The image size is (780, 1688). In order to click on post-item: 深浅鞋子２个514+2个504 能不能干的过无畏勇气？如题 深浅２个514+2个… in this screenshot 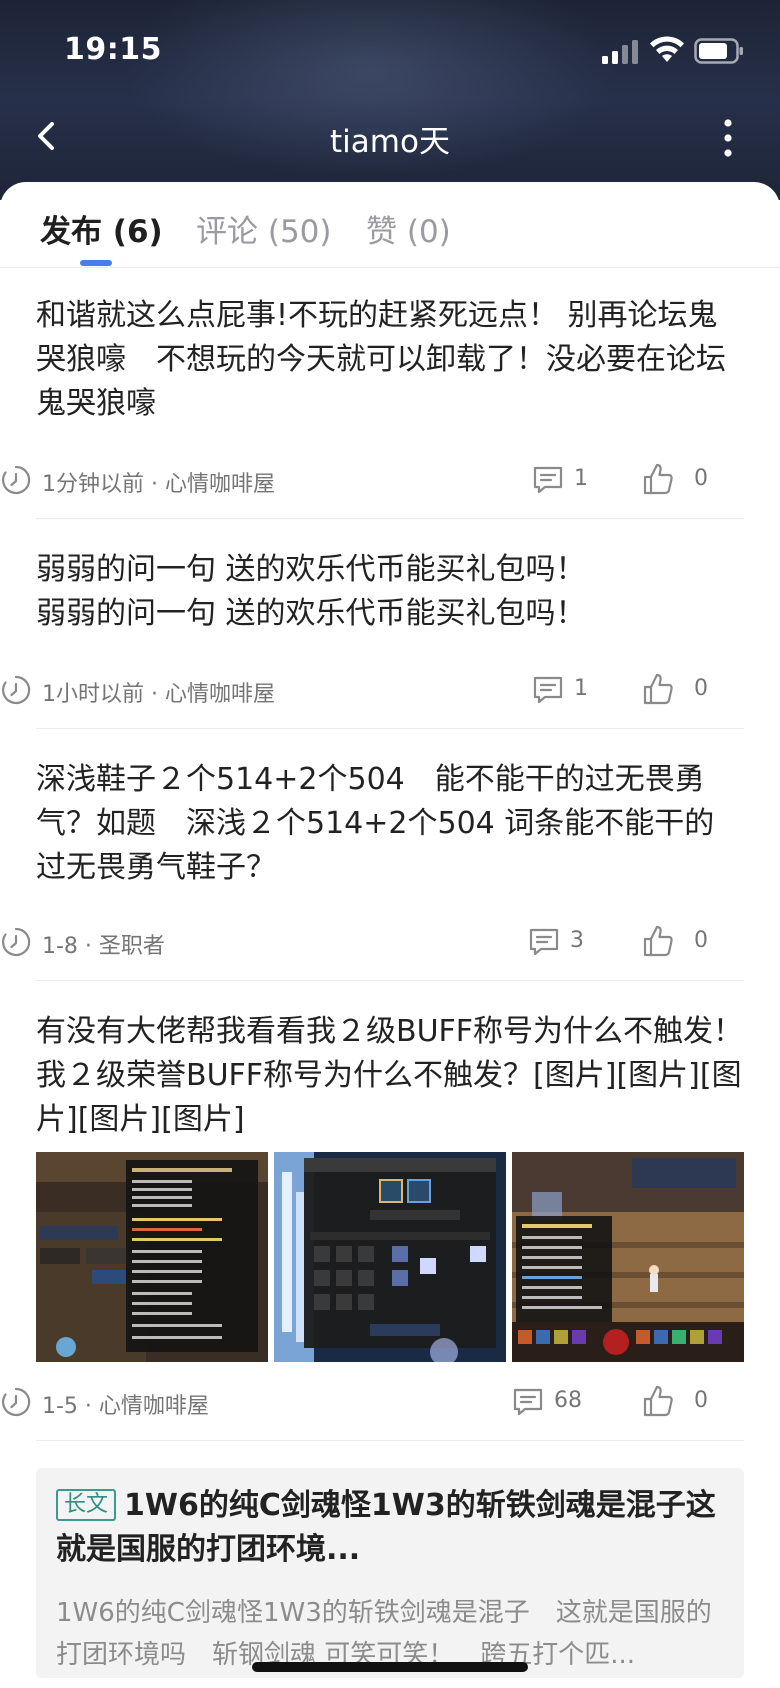, I will do `click(390, 824)`.